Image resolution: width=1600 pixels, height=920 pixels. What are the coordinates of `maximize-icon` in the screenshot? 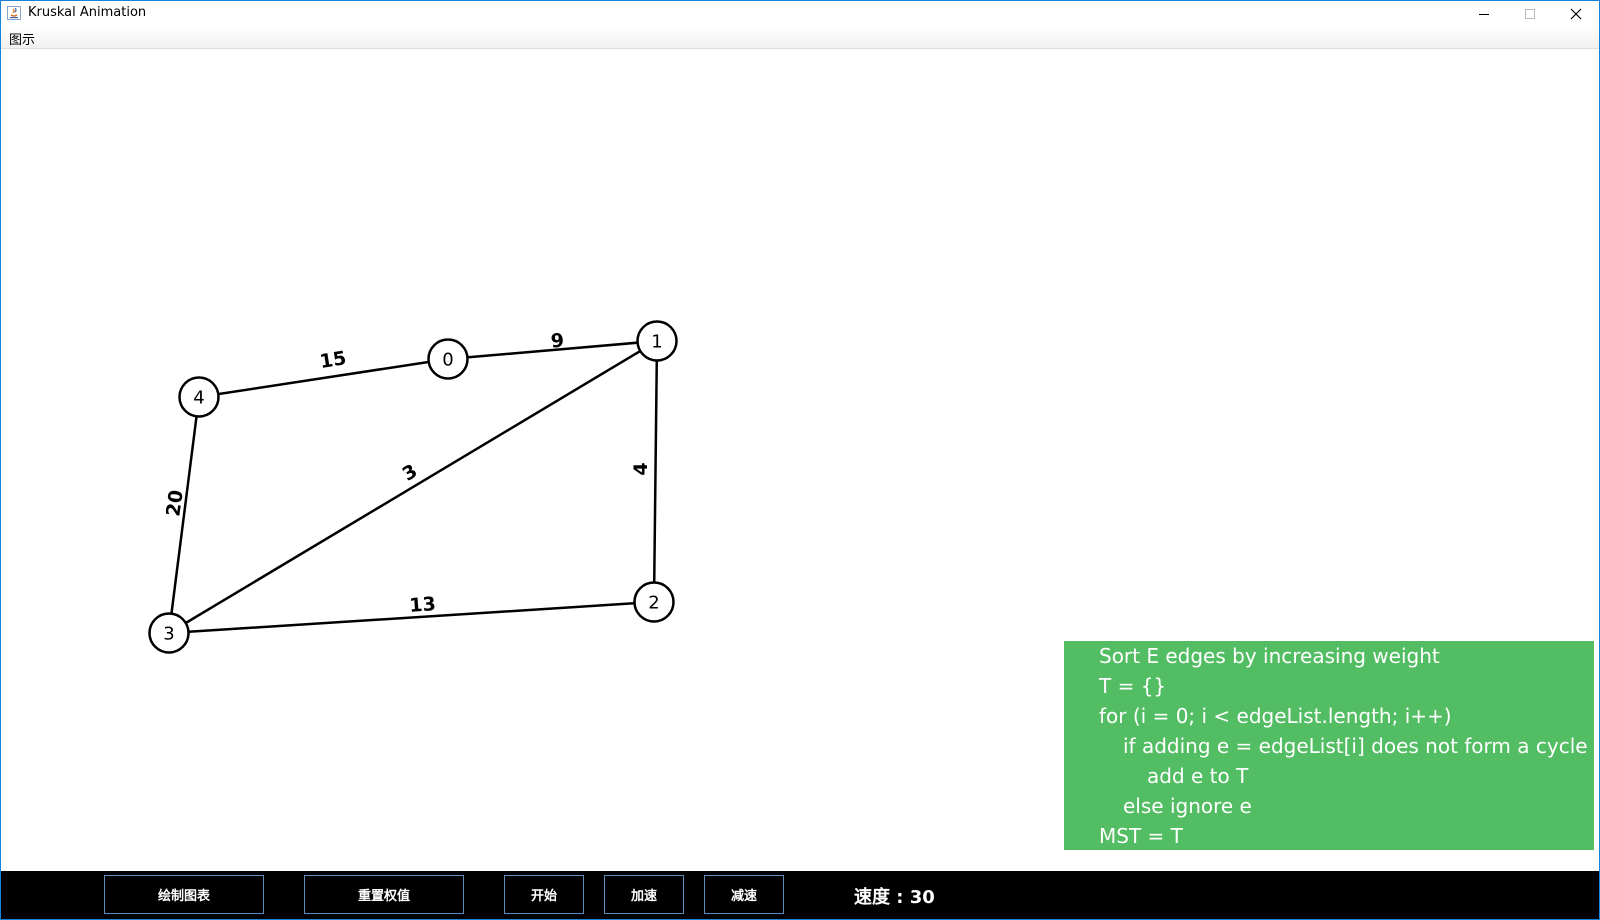 It's located at (1530, 14).